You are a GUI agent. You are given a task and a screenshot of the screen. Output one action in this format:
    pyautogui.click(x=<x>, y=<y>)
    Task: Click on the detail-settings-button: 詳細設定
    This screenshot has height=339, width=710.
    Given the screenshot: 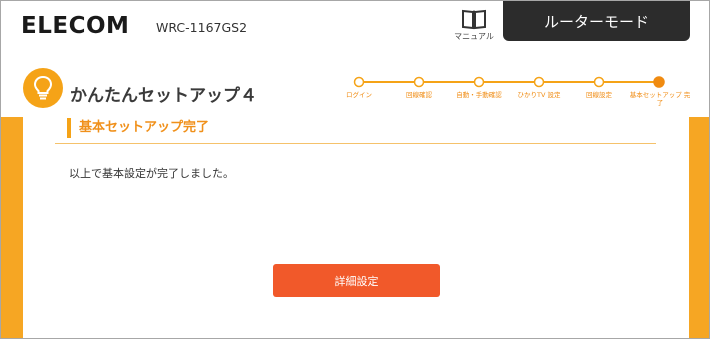 What is the action you would take?
    pyautogui.click(x=356, y=280)
    